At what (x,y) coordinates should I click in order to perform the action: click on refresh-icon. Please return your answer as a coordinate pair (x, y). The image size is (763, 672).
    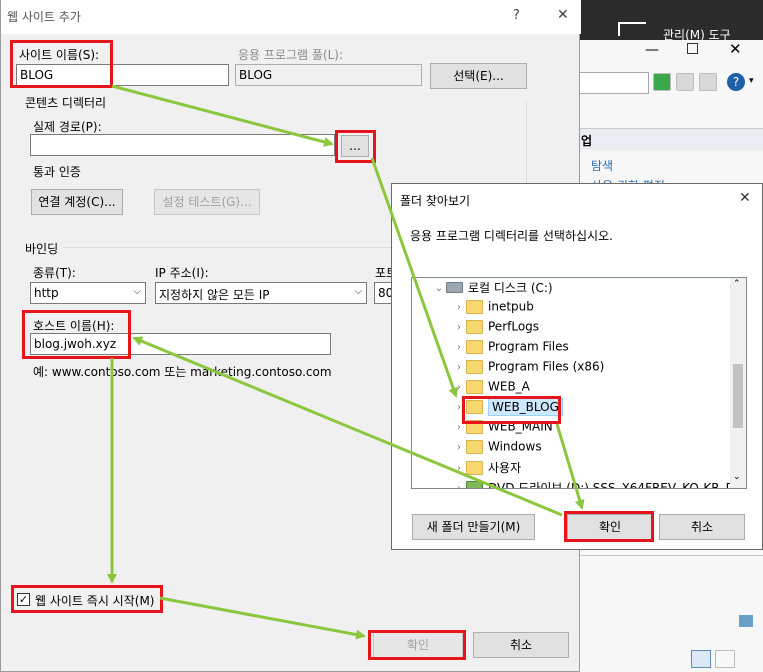
    Looking at the image, I should click on (662, 82).